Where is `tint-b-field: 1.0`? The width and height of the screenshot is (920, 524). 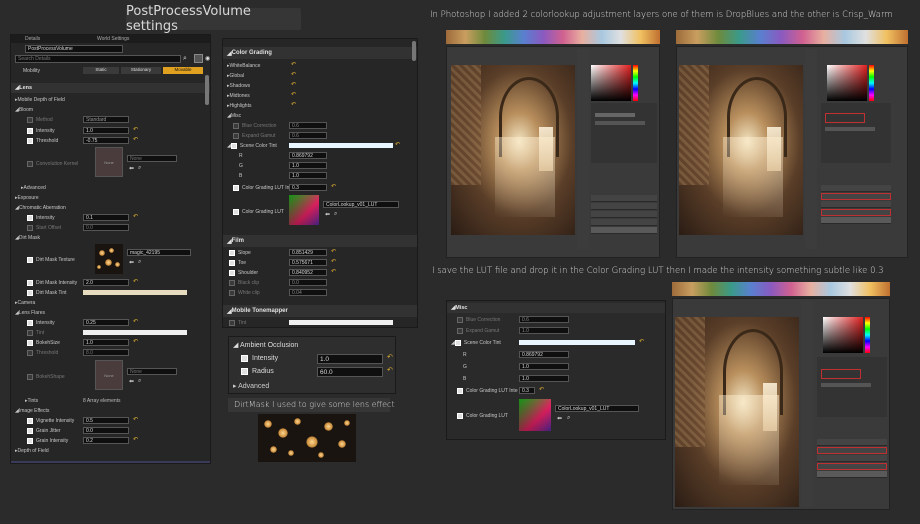 tint-b-field: 1.0 is located at coordinates (308, 175).